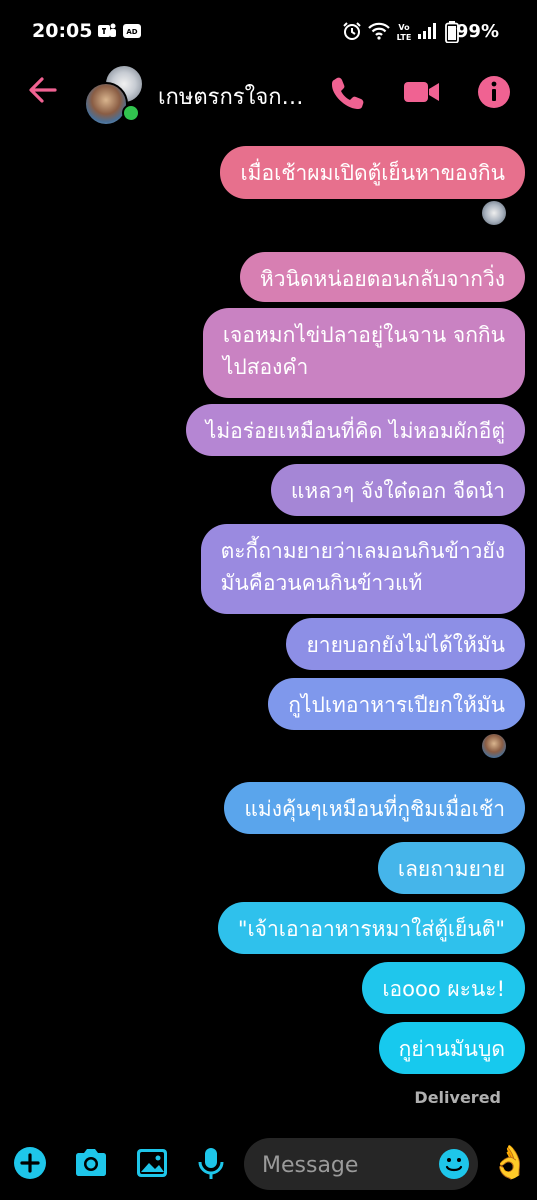 Image resolution: width=537 pixels, height=1200 pixels. I want to click on message-bubble: แหลวๆ จังใด๋ดอก จืดนำ, so click(397, 490).